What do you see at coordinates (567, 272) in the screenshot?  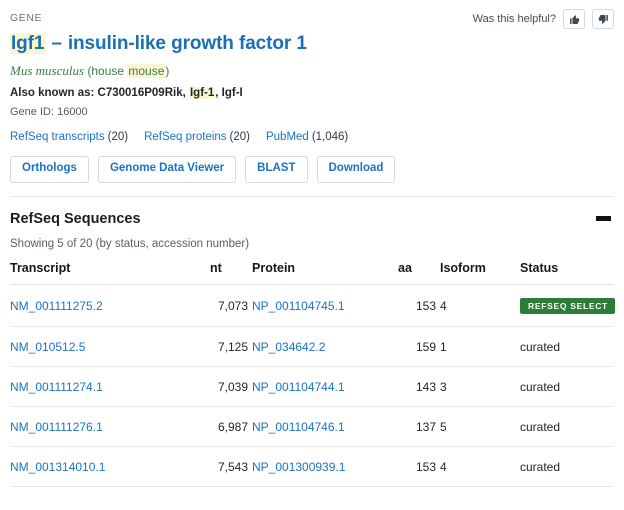 I see `column-header-status: Status` at bounding box center [567, 272].